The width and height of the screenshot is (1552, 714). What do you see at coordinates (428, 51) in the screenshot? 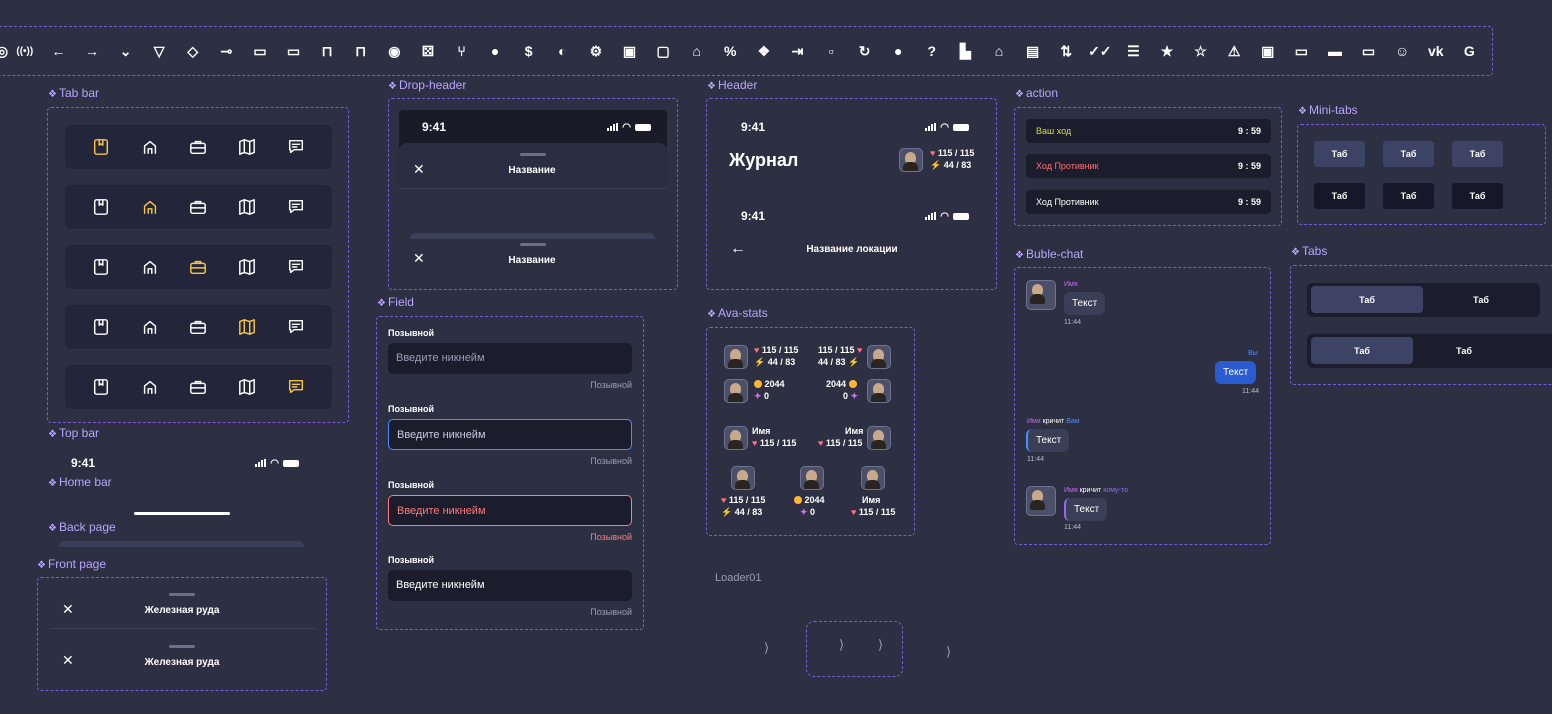
I see `dice-icon: ⚄` at bounding box center [428, 51].